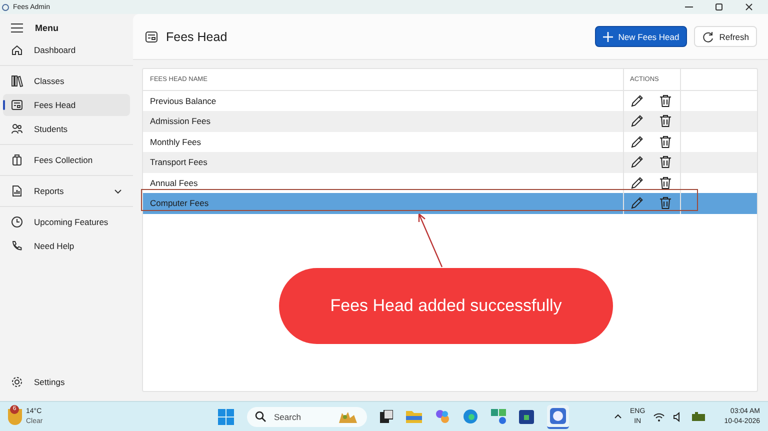 This screenshot has width=768, height=431. Describe the element at coordinates (641, 36) in the screenshot. I see `new-button: New Fees Head` at that location.